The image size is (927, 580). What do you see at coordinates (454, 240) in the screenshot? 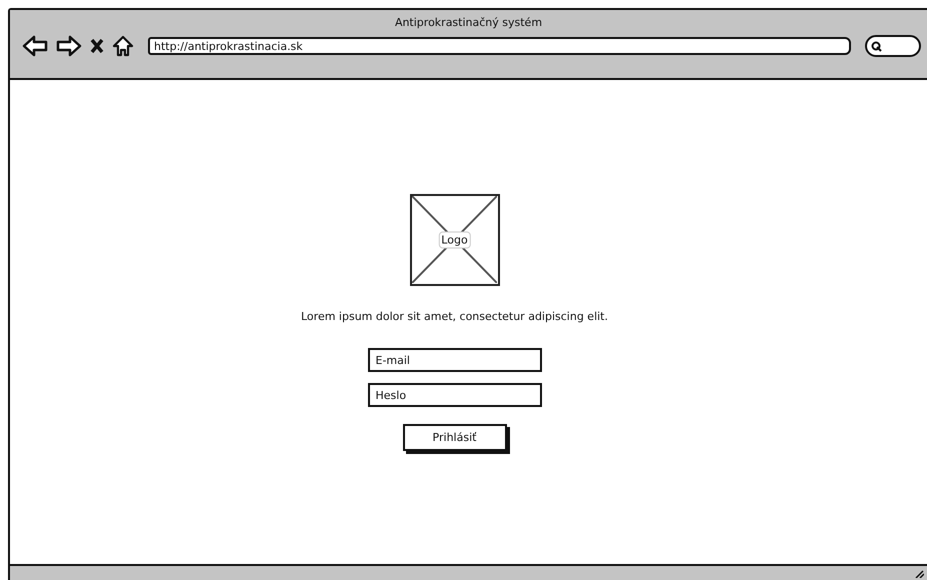
I see `logo-label: Logo` at bounding box center [454, 240].